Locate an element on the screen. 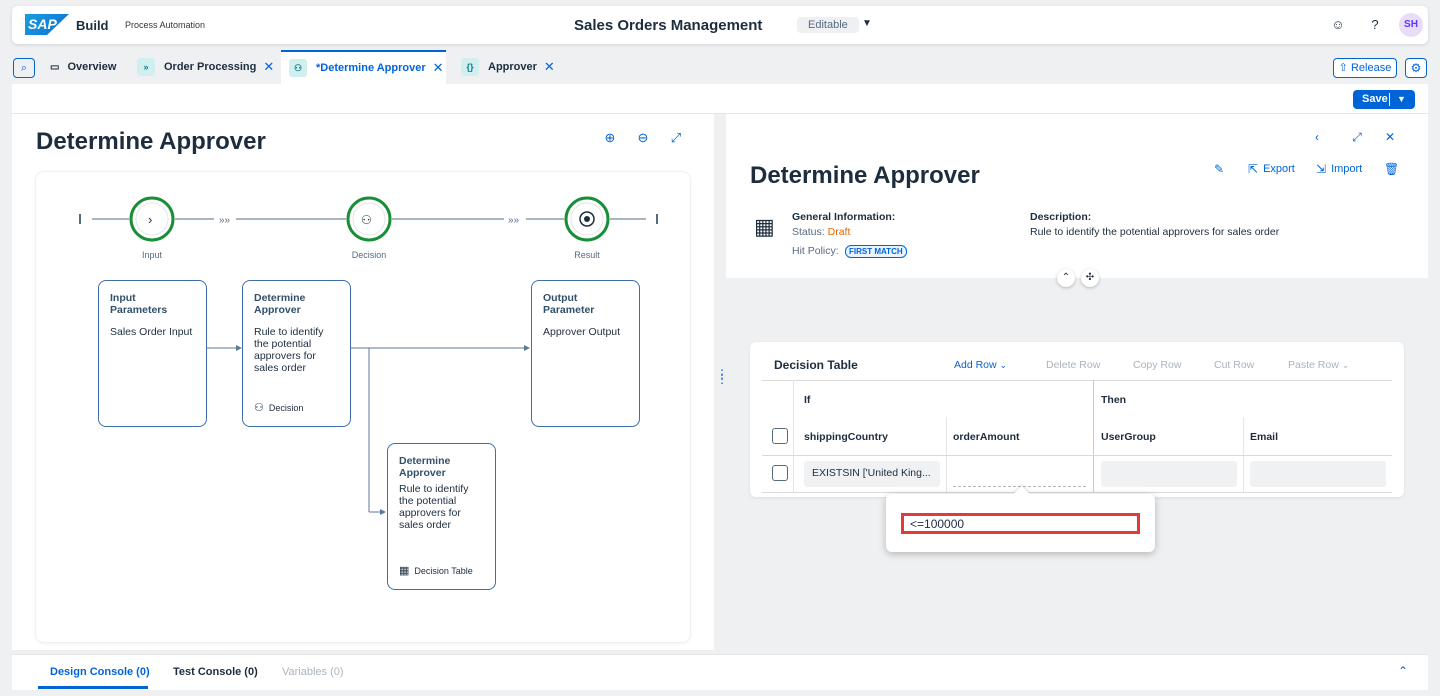 The image size is (1440, 696). user-avatar: SH is located at coordinates (1411, 25).